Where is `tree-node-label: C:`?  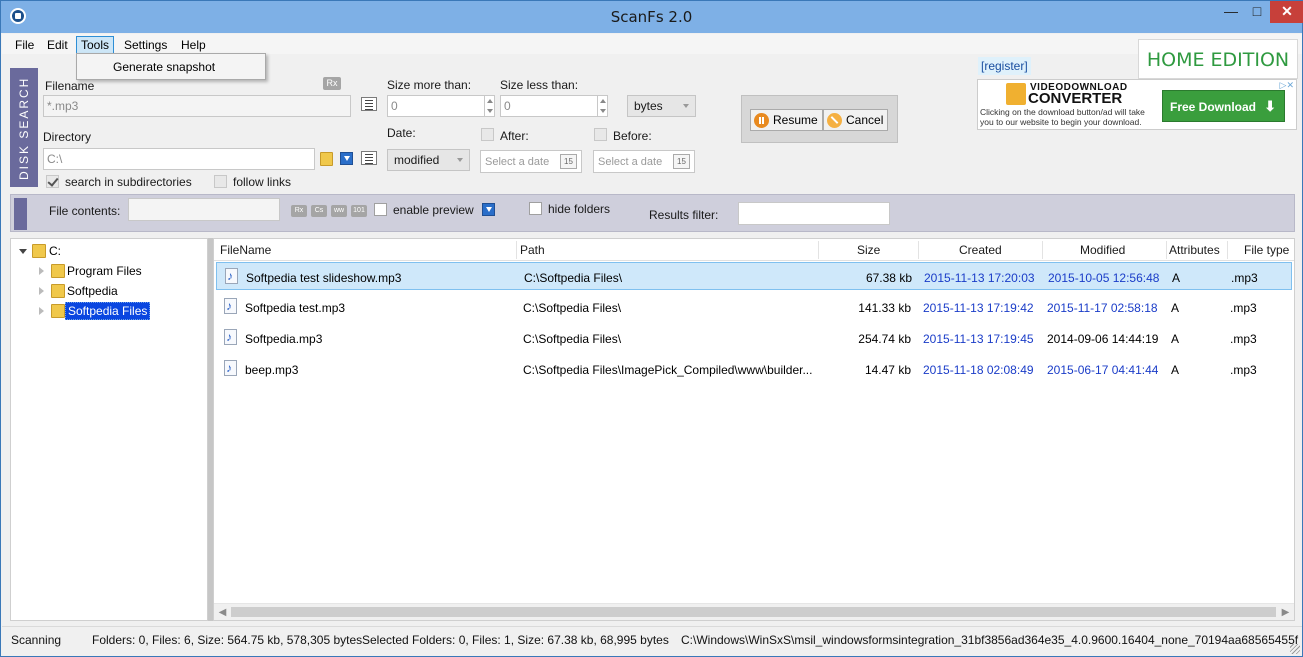 tree-node-label: C: is located at coordinates (55, 251).